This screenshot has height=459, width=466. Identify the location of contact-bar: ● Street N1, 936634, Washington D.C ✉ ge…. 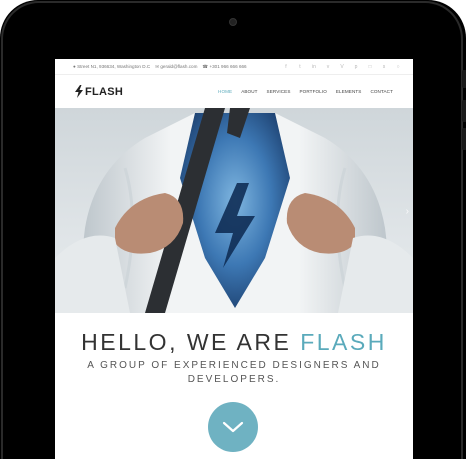
(234, 67).